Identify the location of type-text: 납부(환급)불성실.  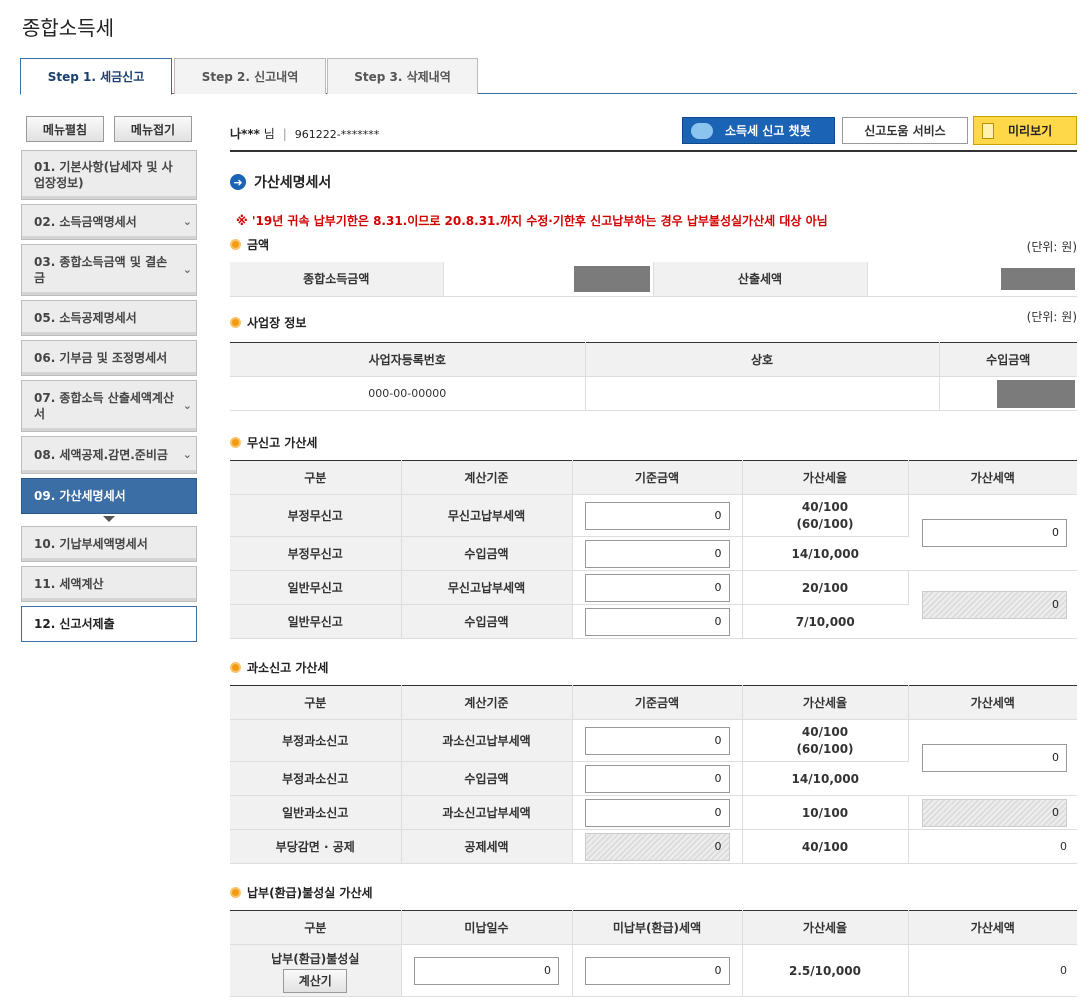
(315, 958).